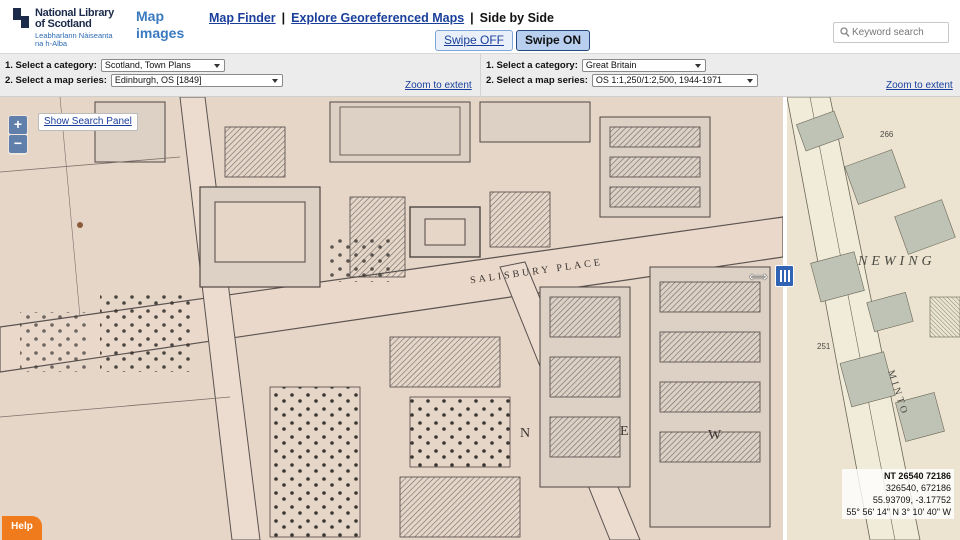 This screenshot has height=540, width=960. Describe the element at coordinates (162, 65) in the screenshot. I see `left-category-select: Scotland, Town Plans` at that location.